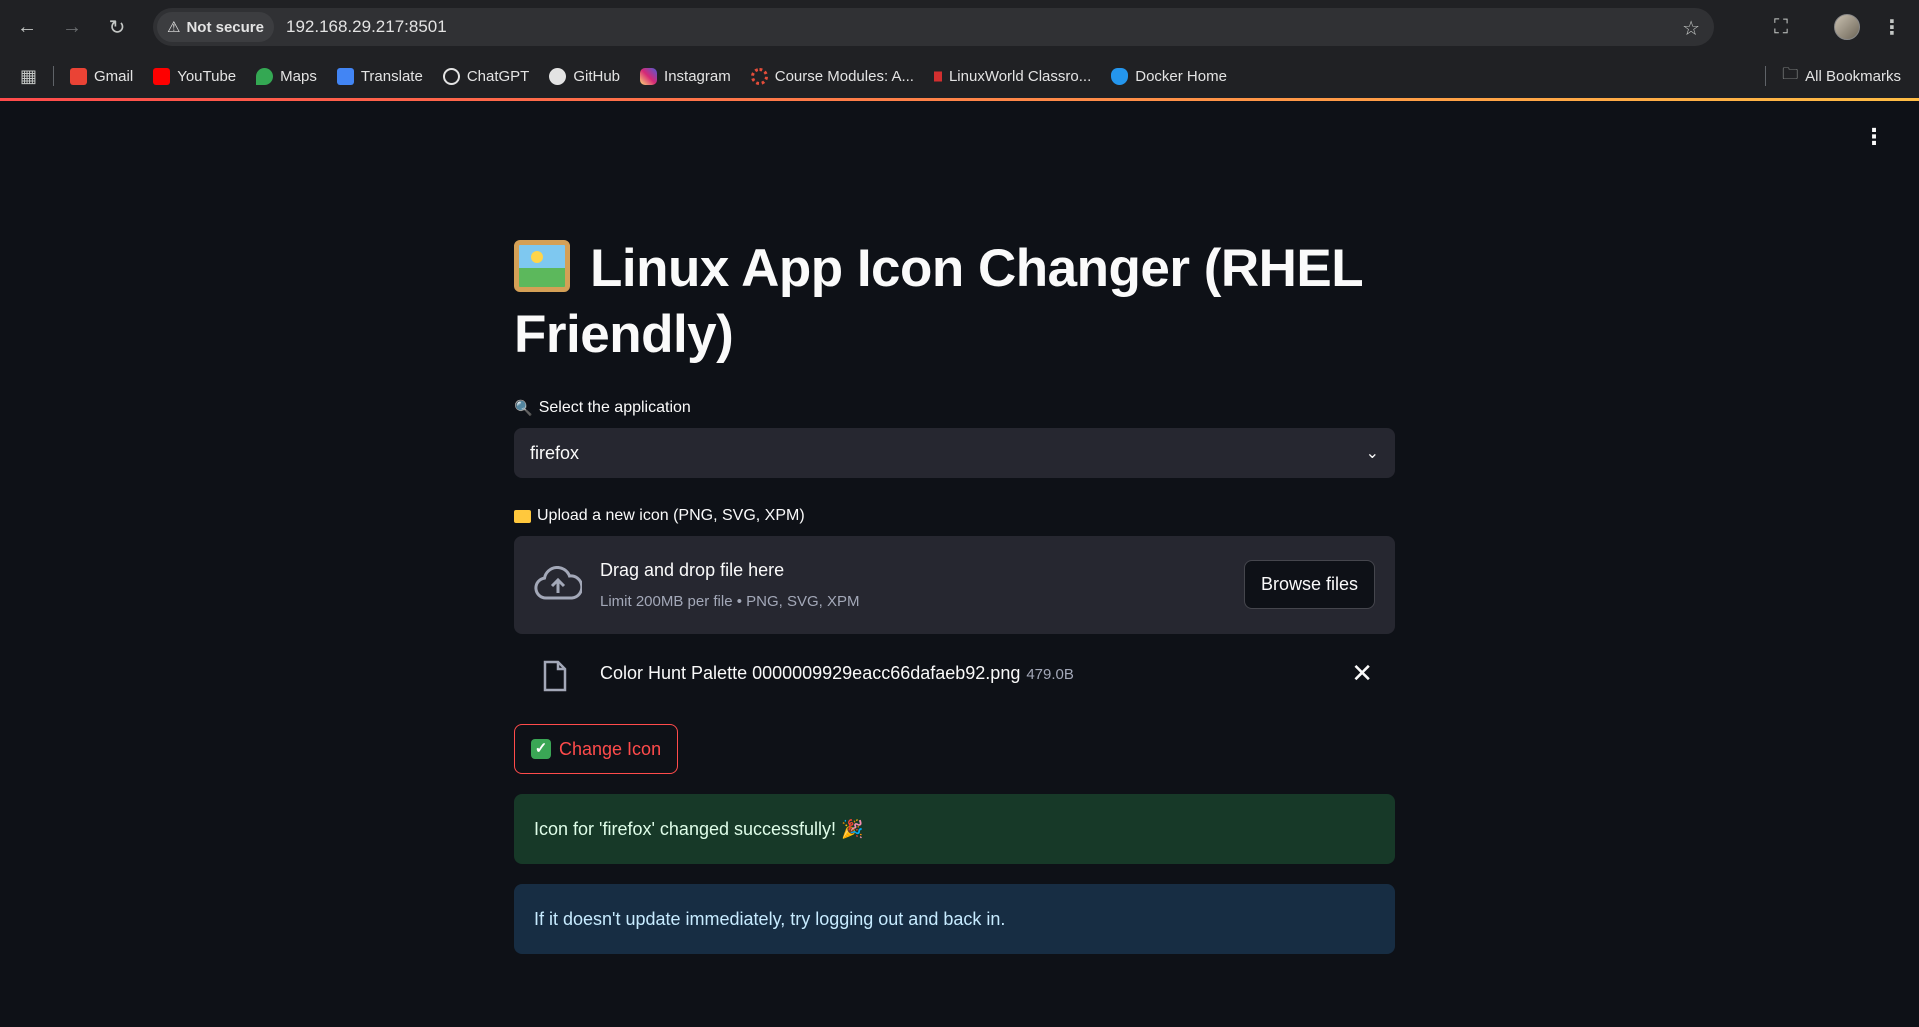  What do you see at coordinates (225, 27) in the screenshot?
I see `security-label: Not secure` at bounding box center [225, 27].